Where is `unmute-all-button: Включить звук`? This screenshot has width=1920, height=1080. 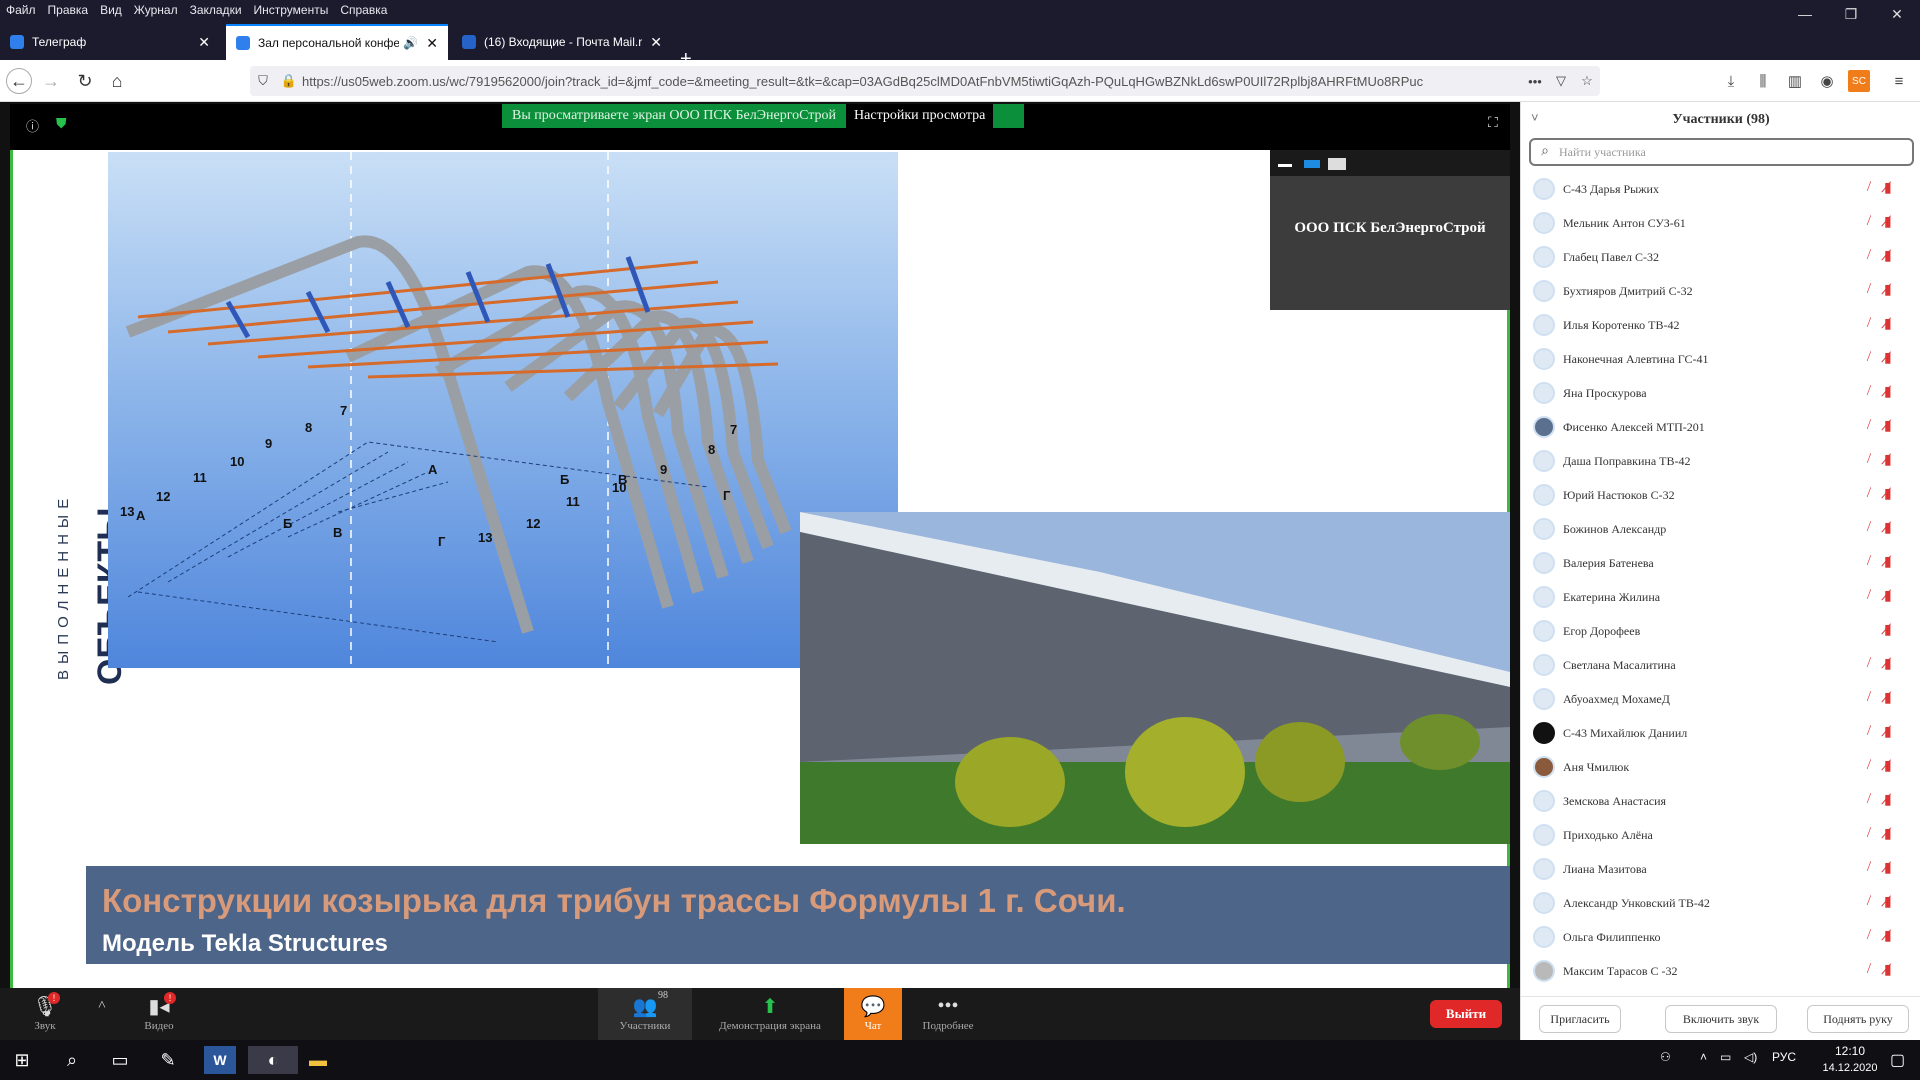 unmute-all-button: Включить звук is located at coordinates (1721, 1019).